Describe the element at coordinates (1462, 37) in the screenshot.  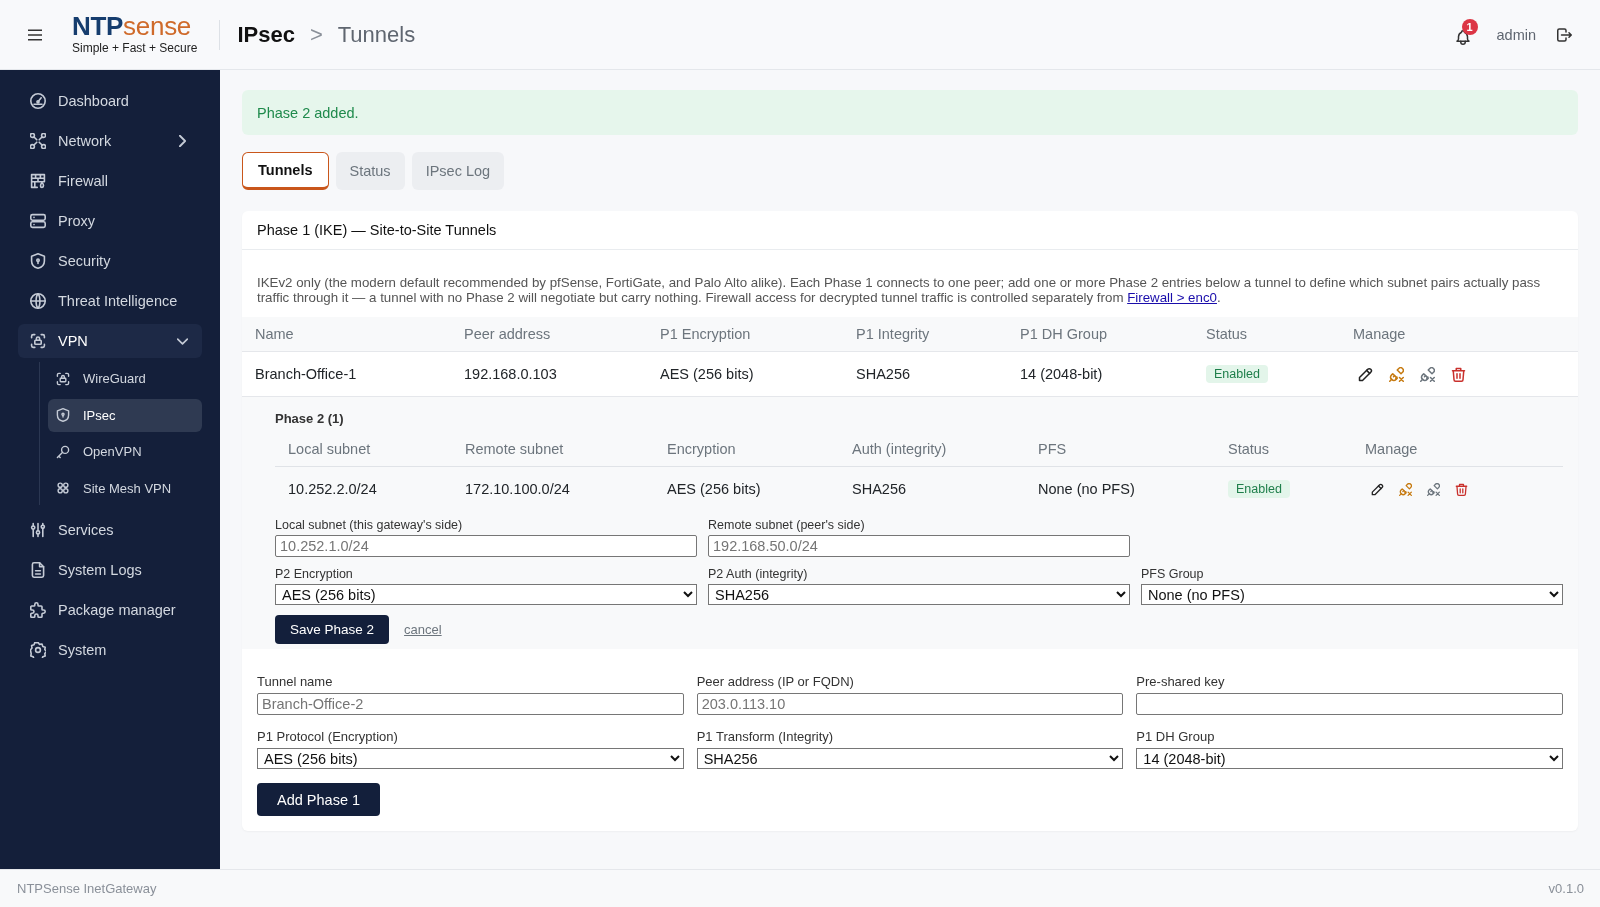
I see `bell-icon` at that location.